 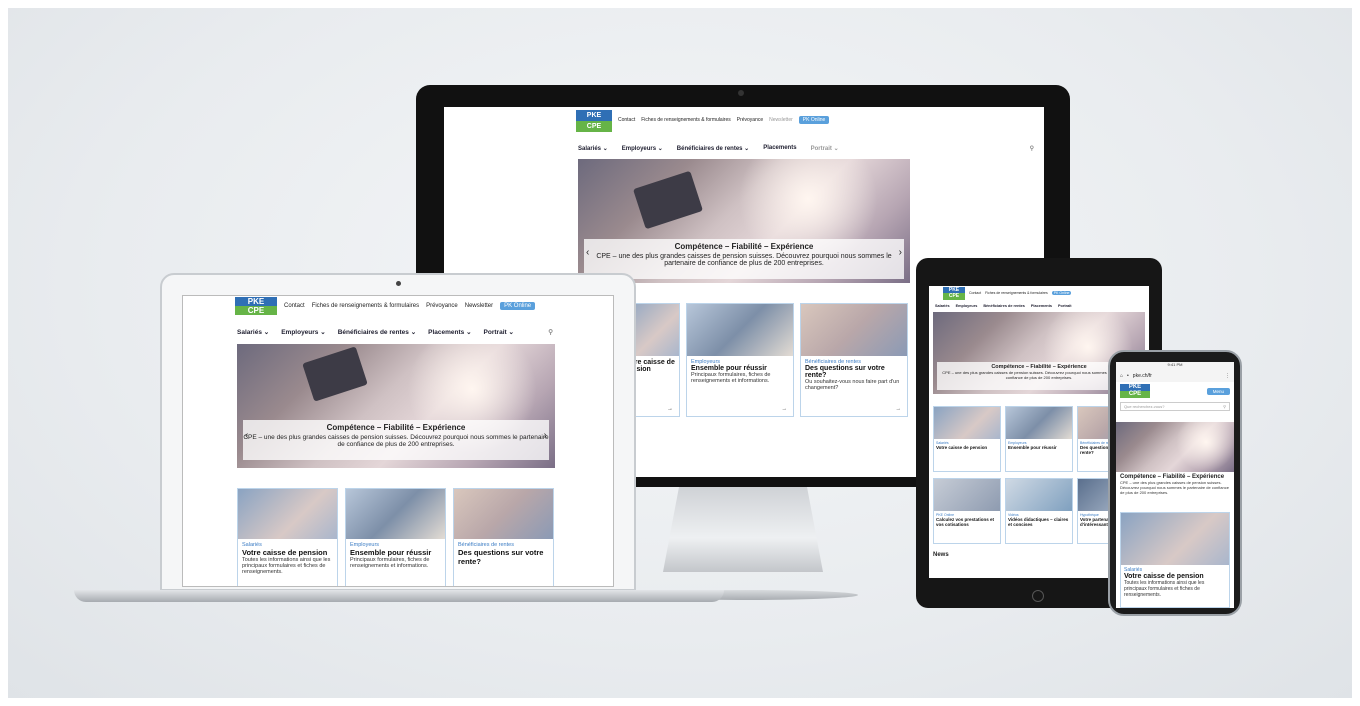 I want to click on url-field: pke.ch/fr, so click(x=1177, y=376).